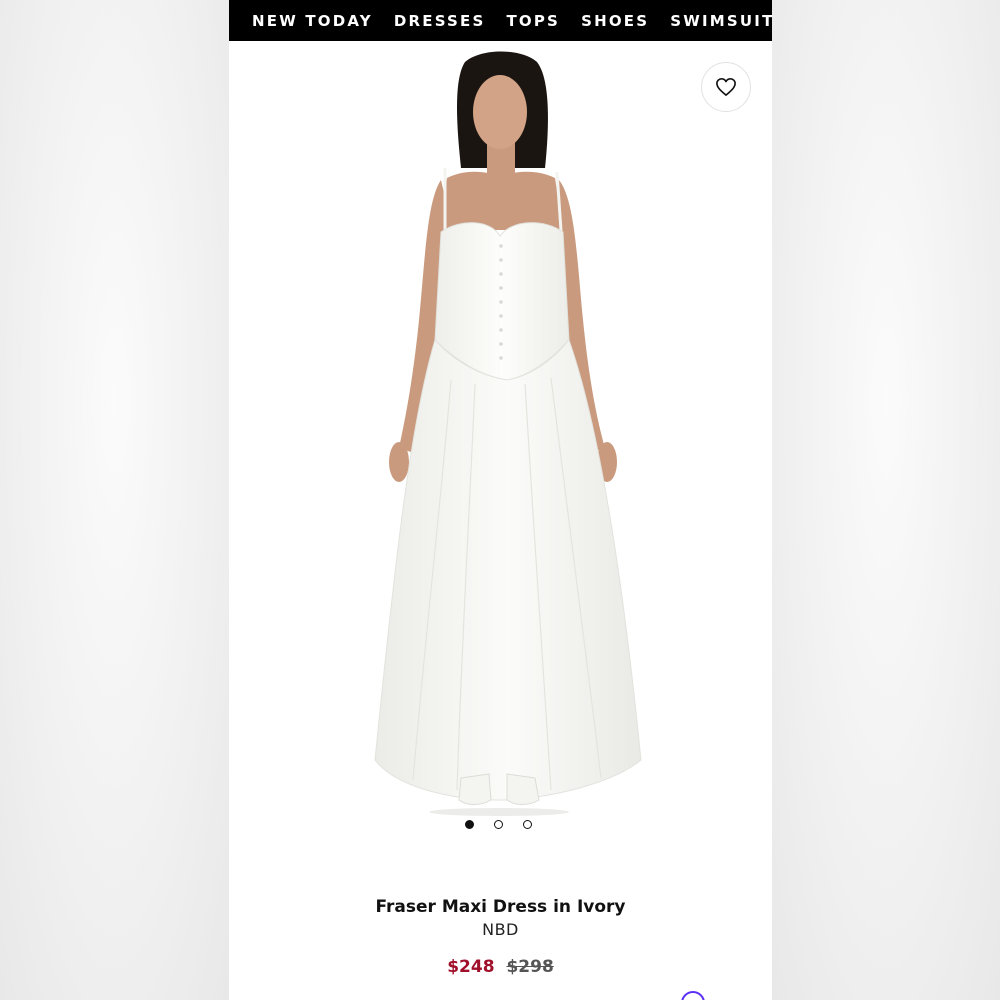  I want to click on nav-item-dresses: DRESSES, so click(440, 21).